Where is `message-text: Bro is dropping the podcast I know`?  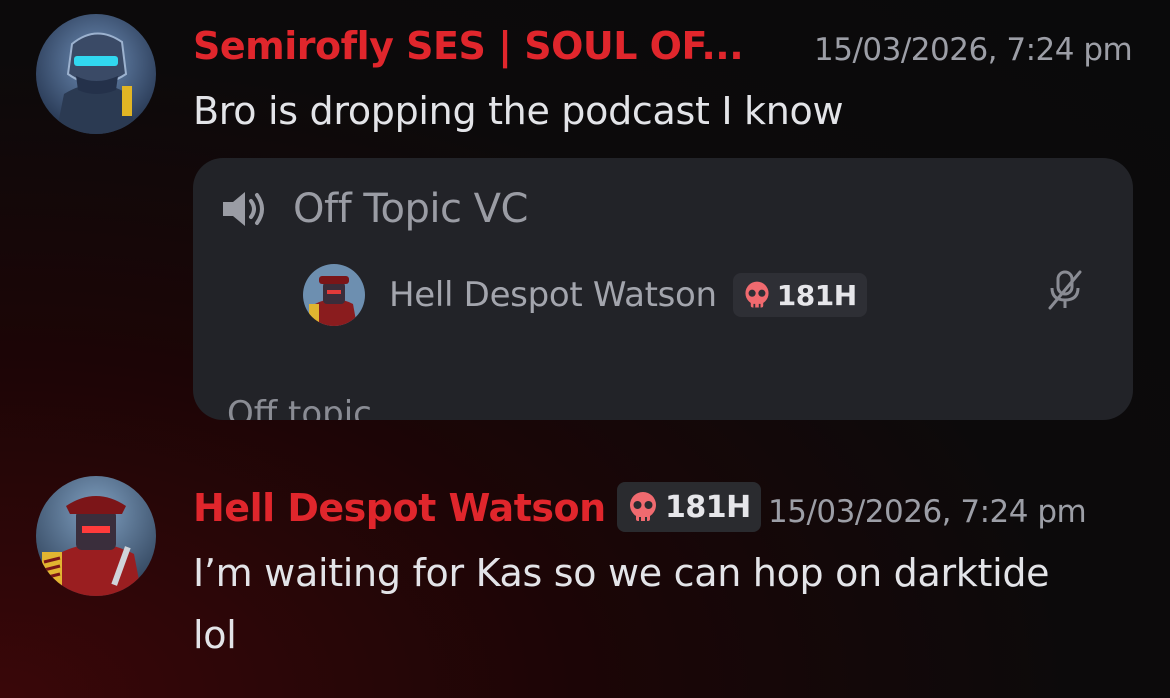 message-text: Bro is dropping the podcast I know is located at coordinates (518, 111).